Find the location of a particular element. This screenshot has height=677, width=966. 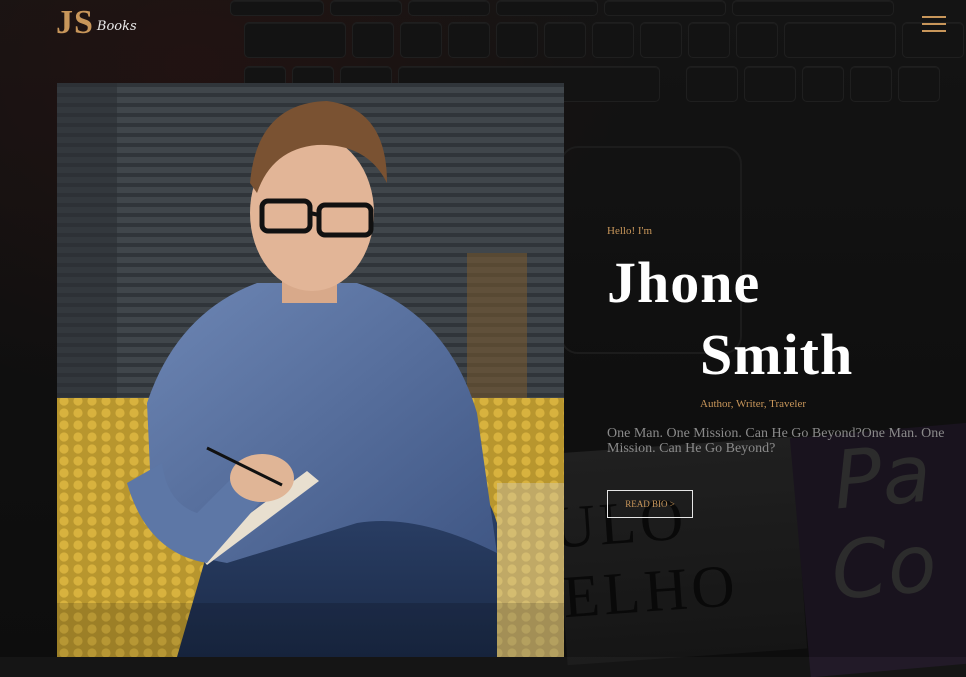

hamburger-menu-icon is located at coordinates (935, 24).